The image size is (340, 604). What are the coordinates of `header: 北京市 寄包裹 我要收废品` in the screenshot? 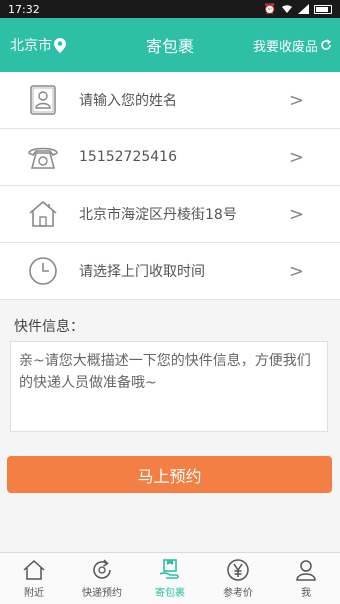 It's located at (170, 45).